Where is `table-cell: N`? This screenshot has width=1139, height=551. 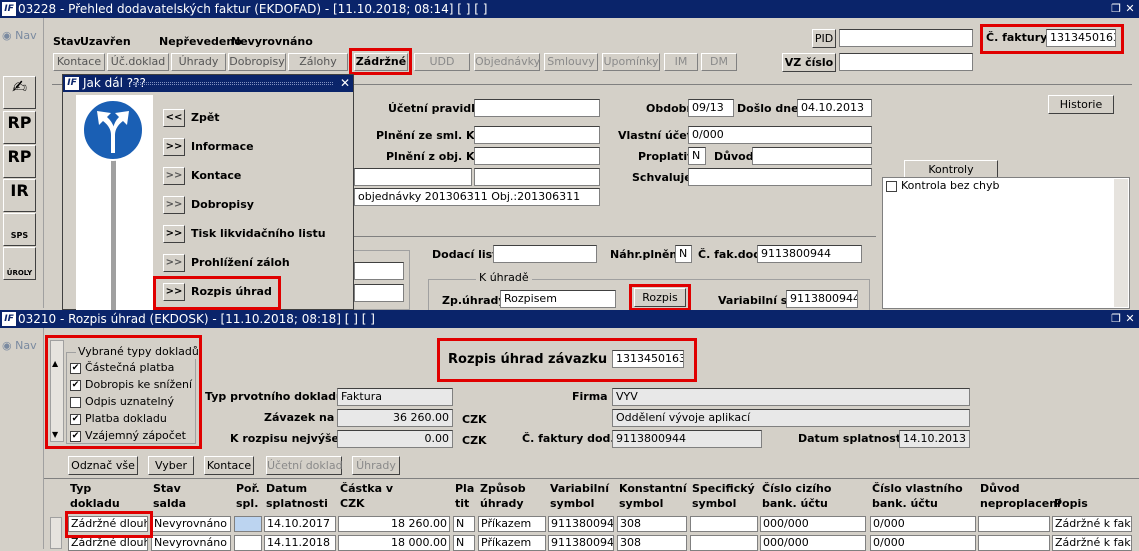
table-cell: N is located at coordinates (464, 524).